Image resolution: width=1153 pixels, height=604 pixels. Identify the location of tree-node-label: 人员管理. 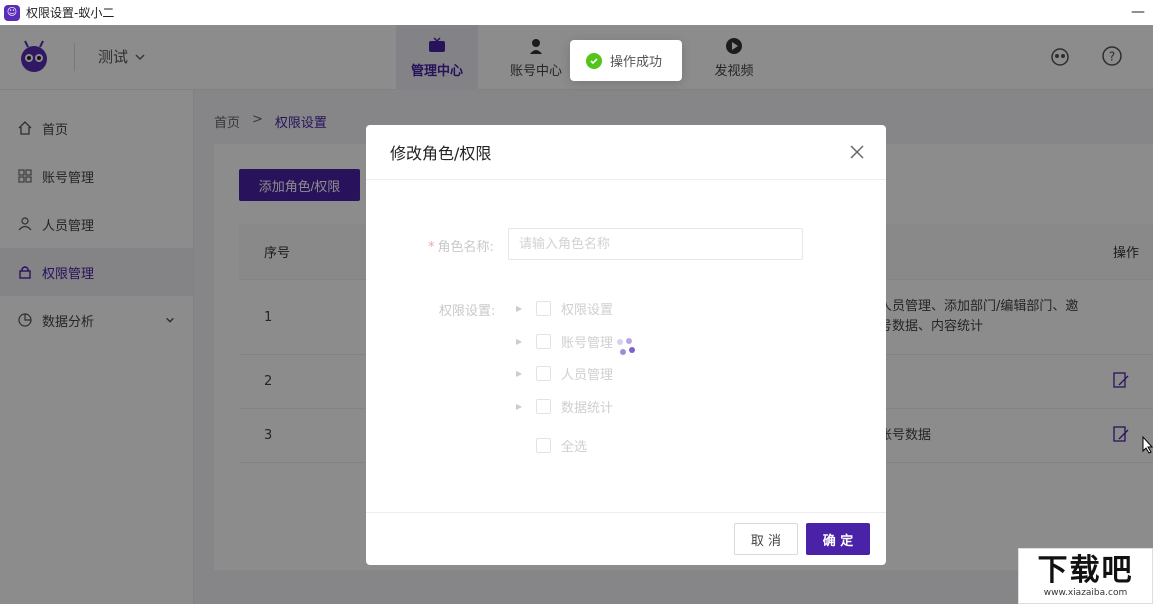
(587, 375).